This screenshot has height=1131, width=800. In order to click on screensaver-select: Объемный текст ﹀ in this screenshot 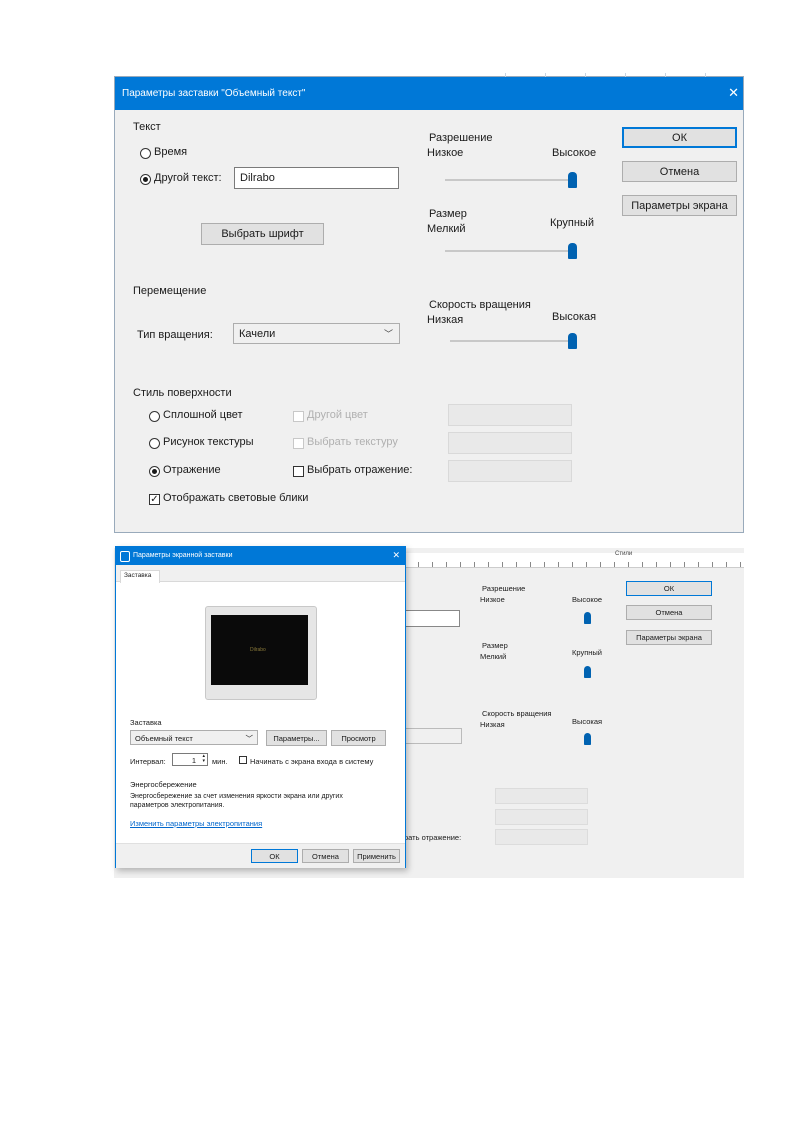, I will do `click(194, 737)`.